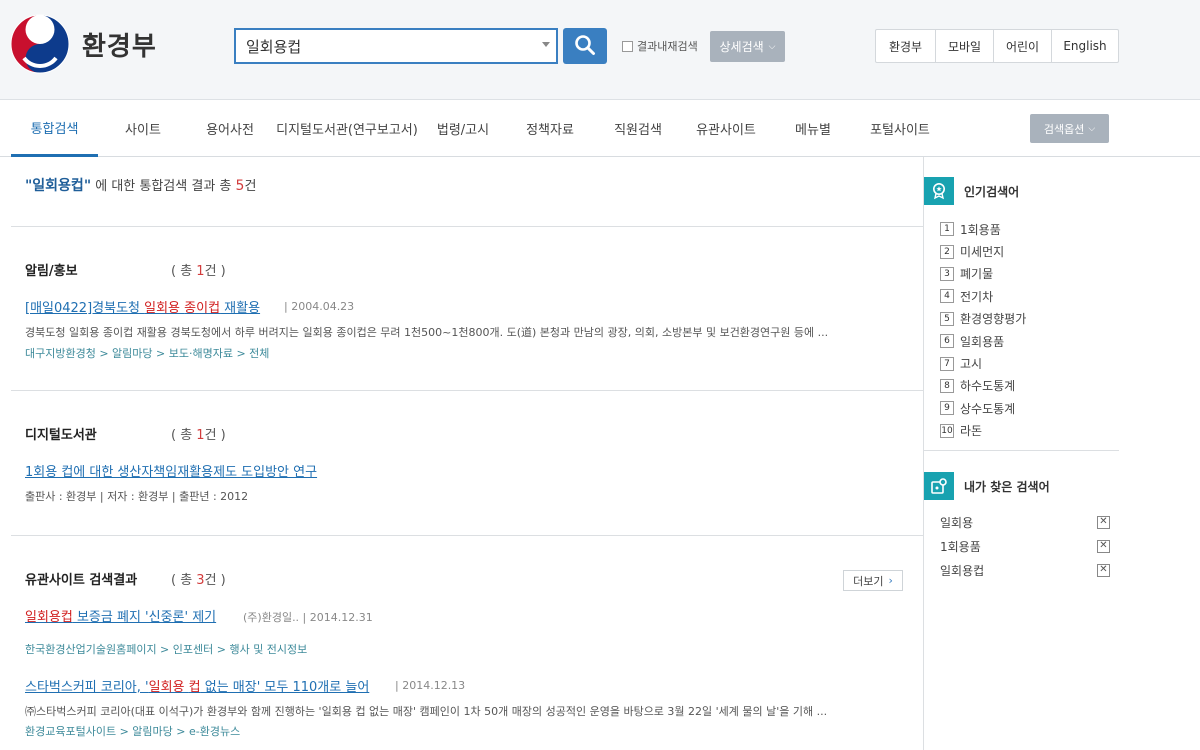 The image size is (1200, 750). I want to click on logo-link: 환경부, so click(83, 44).